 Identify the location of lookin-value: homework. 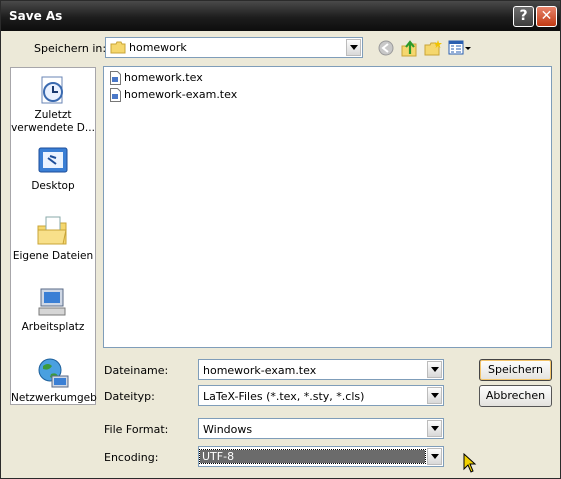
(158, 47).